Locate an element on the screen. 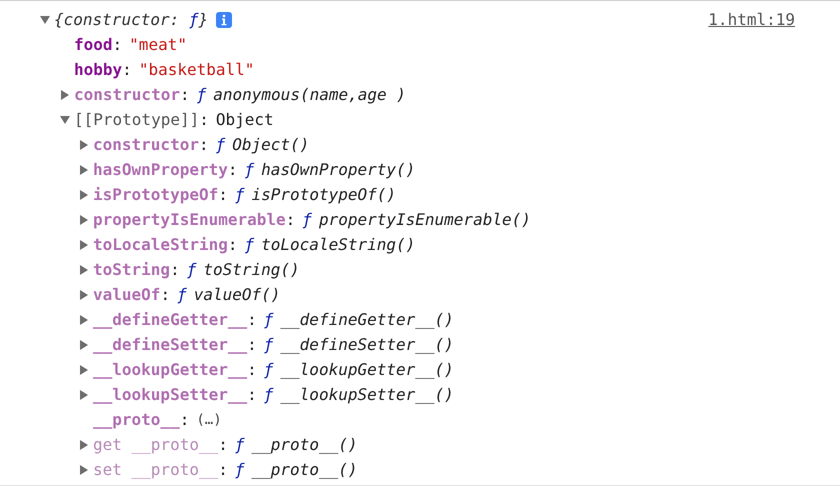 This screenshot has height=486, width=840. property-value: toString() is located at coordinates (251, 269).